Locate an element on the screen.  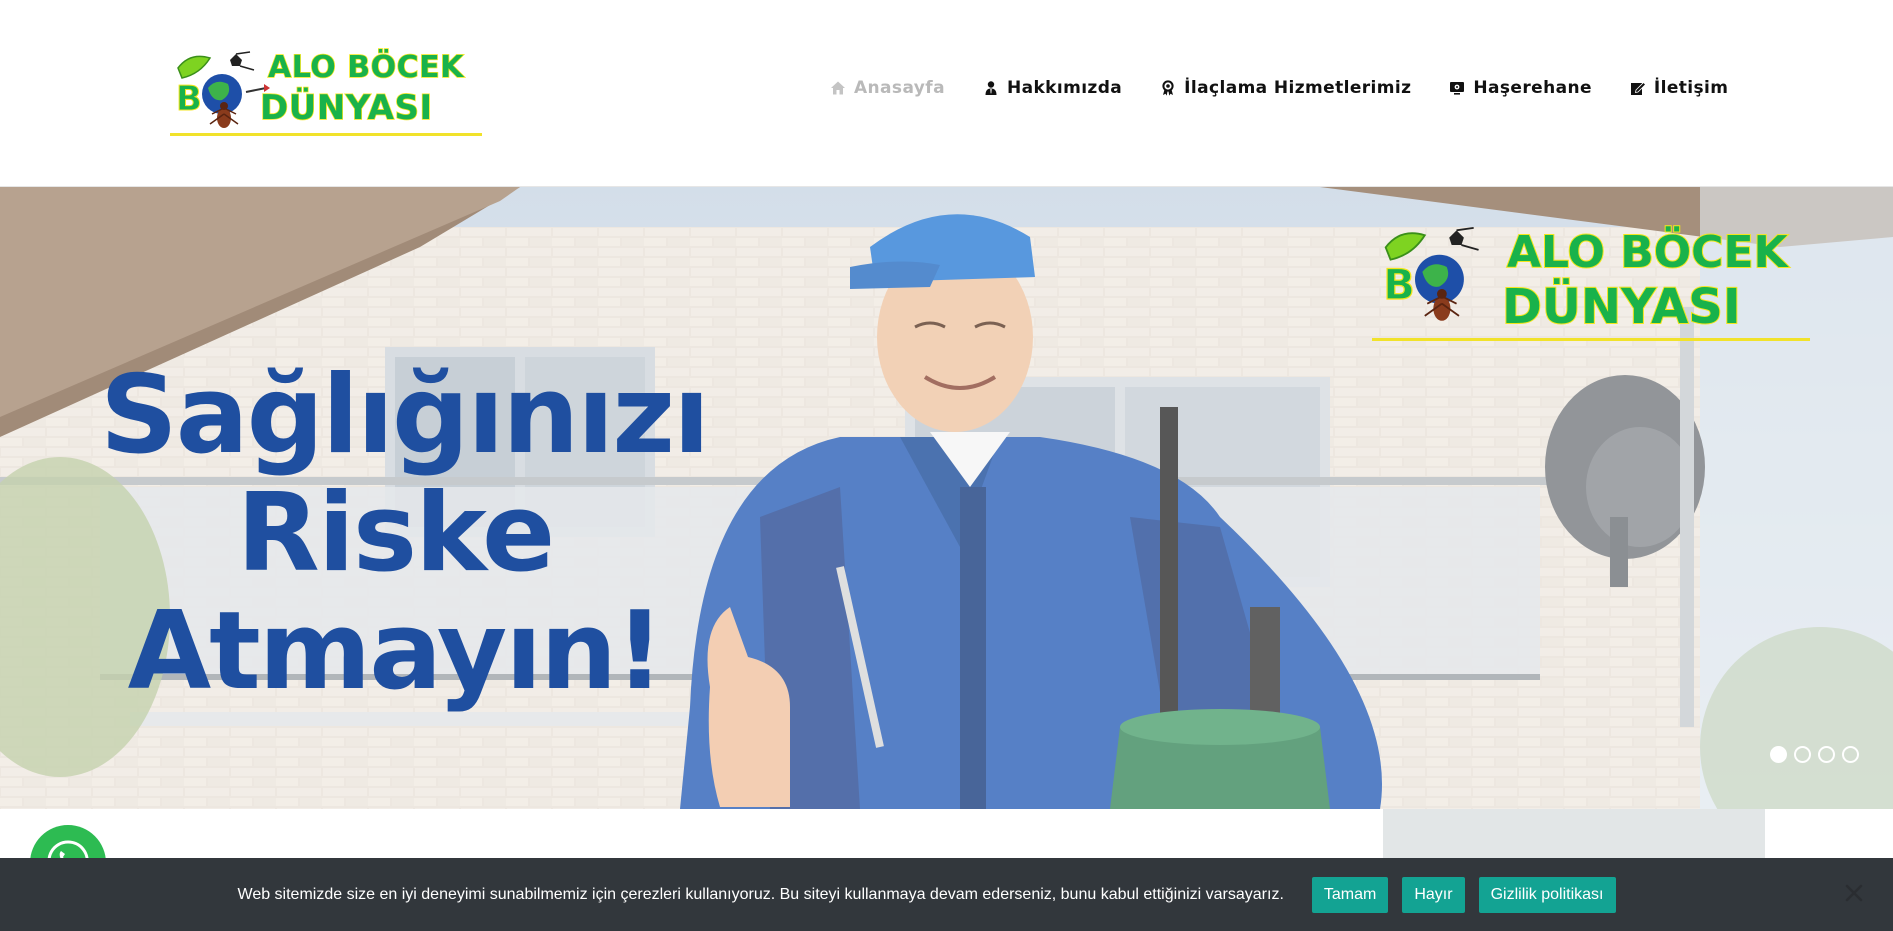
edit-icon is located at coordinates (1638, 88).